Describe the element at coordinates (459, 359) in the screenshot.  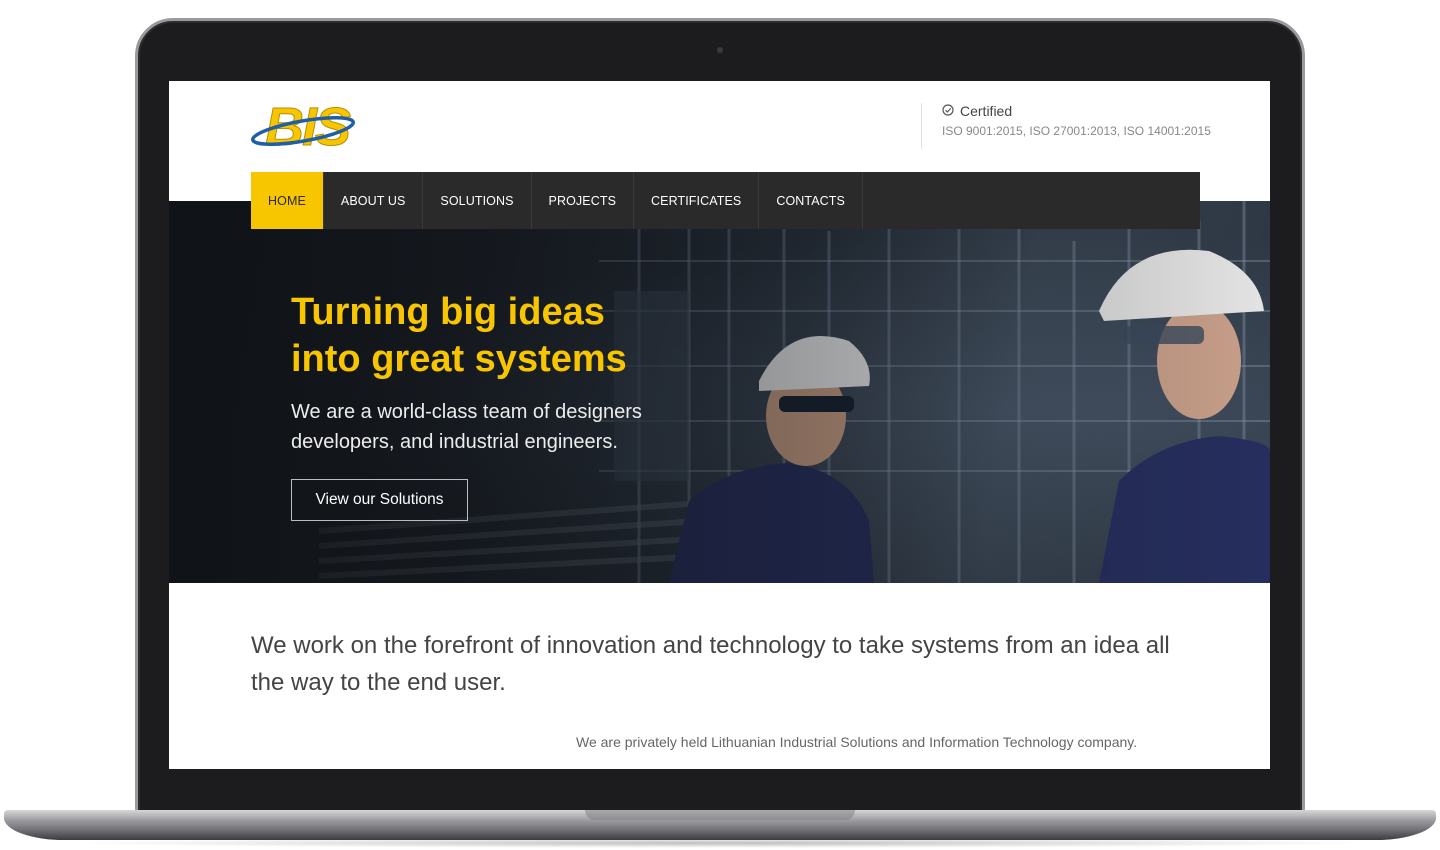
I see `hero-title-line-2: into great systems` at that location.